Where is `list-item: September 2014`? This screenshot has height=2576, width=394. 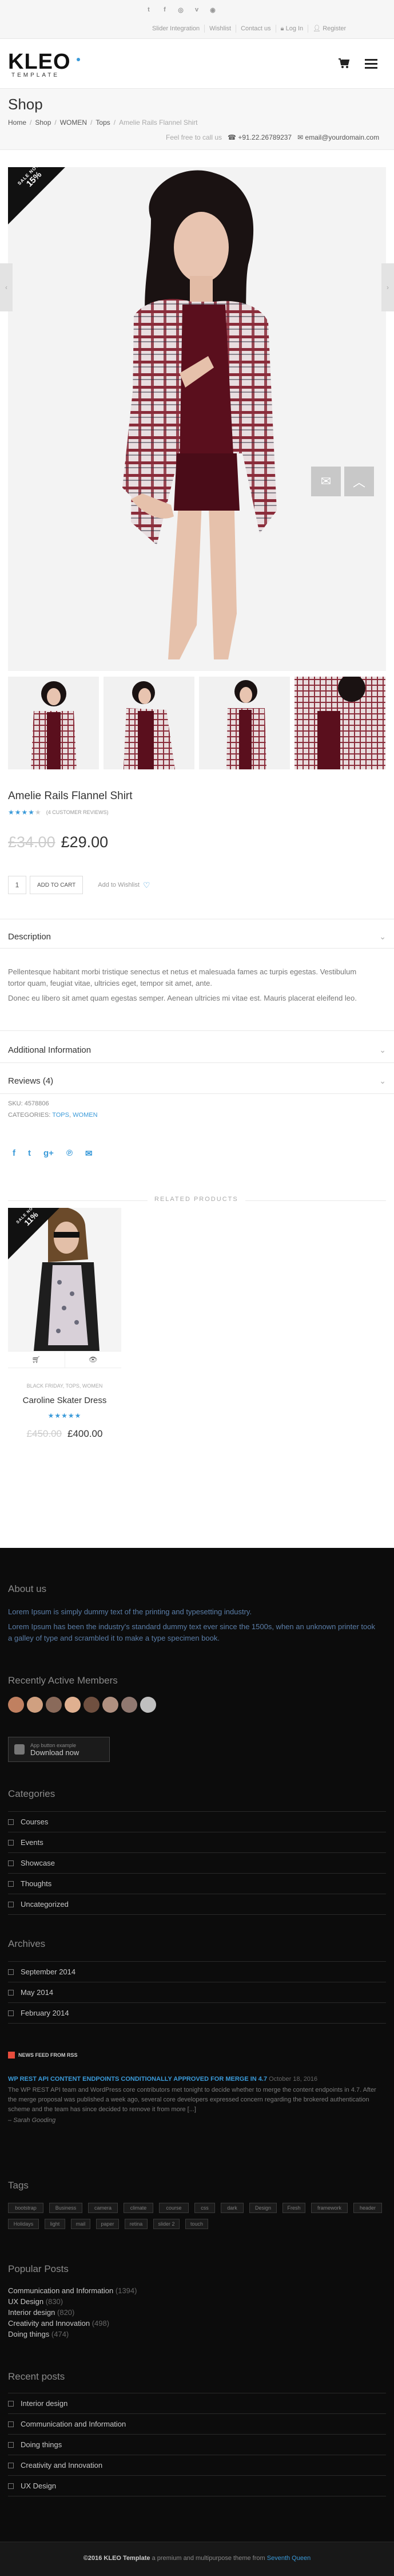
list-item: September 2014 is located at coordinates (197, 1972).